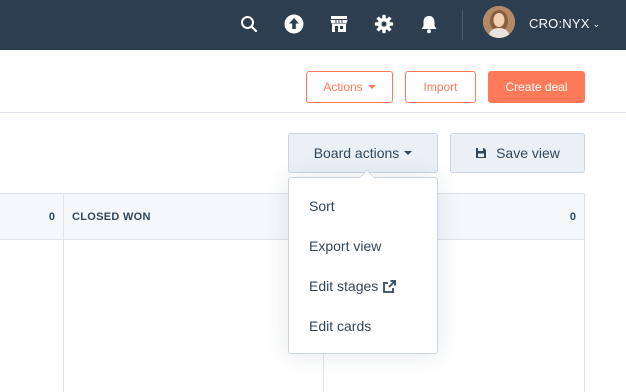 The width and height of the screenshot is (626, 392). What do you see at coordinates (340, 326) in the screenshot?
I see `menu-item-label: Edit cards` at bounding box center [340, 326].